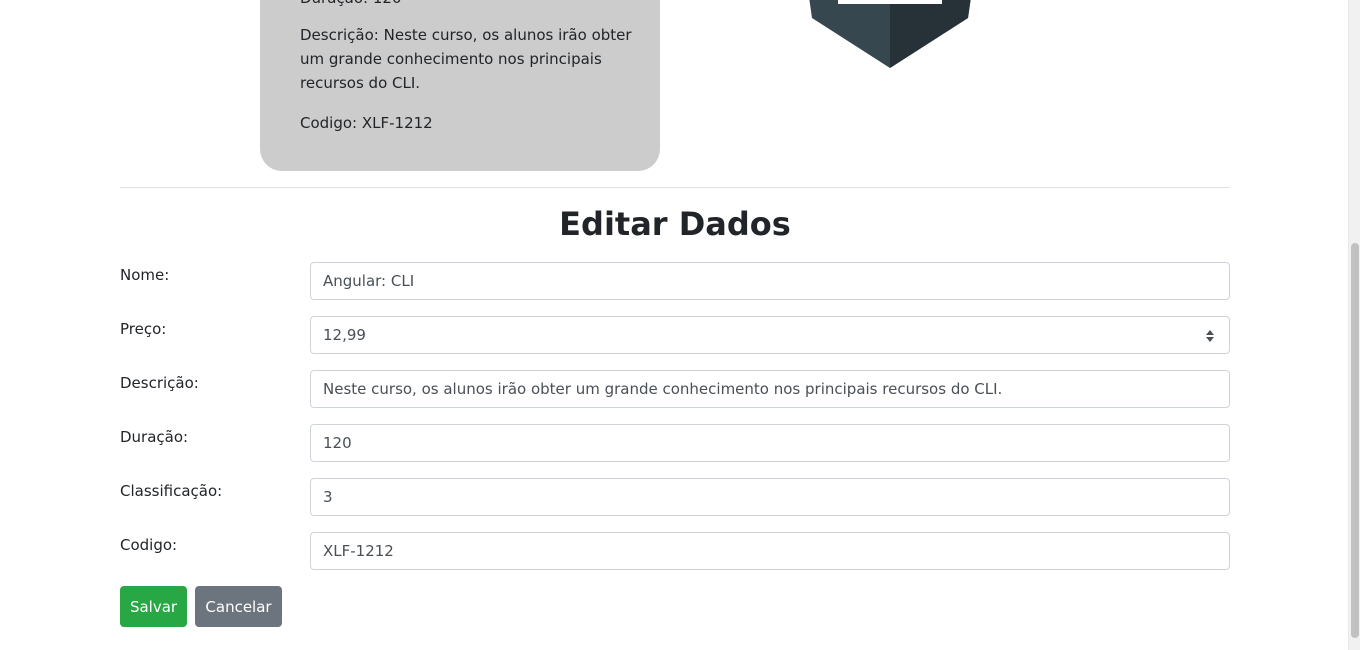 Image resolution: width=1360 pixels, height=650 pixels. I want to click on description-label: Descrição:, so click(159, 383).